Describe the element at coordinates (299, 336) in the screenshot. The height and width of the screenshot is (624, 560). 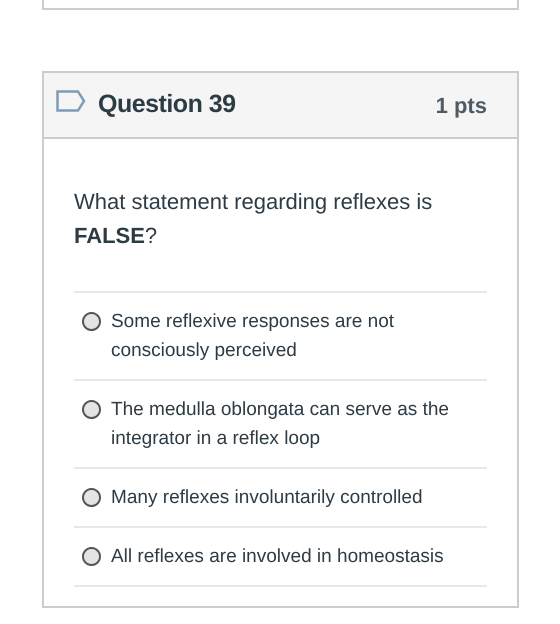
I see `answer-label: Some reflexive responses are not consciously perceived` at that location.